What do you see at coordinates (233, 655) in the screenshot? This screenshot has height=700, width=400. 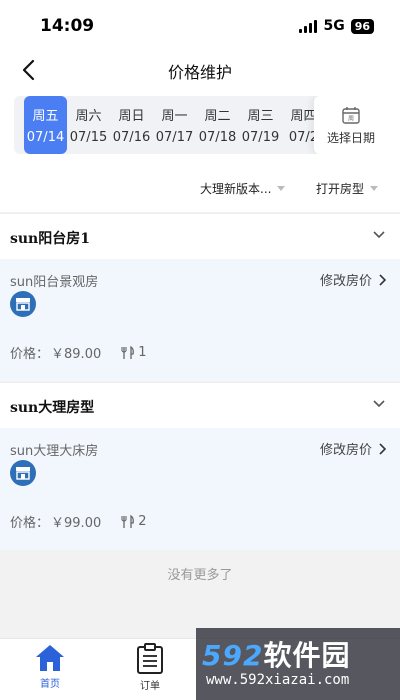 I see `watermark-number: 592` at bounding box center [233, 655].